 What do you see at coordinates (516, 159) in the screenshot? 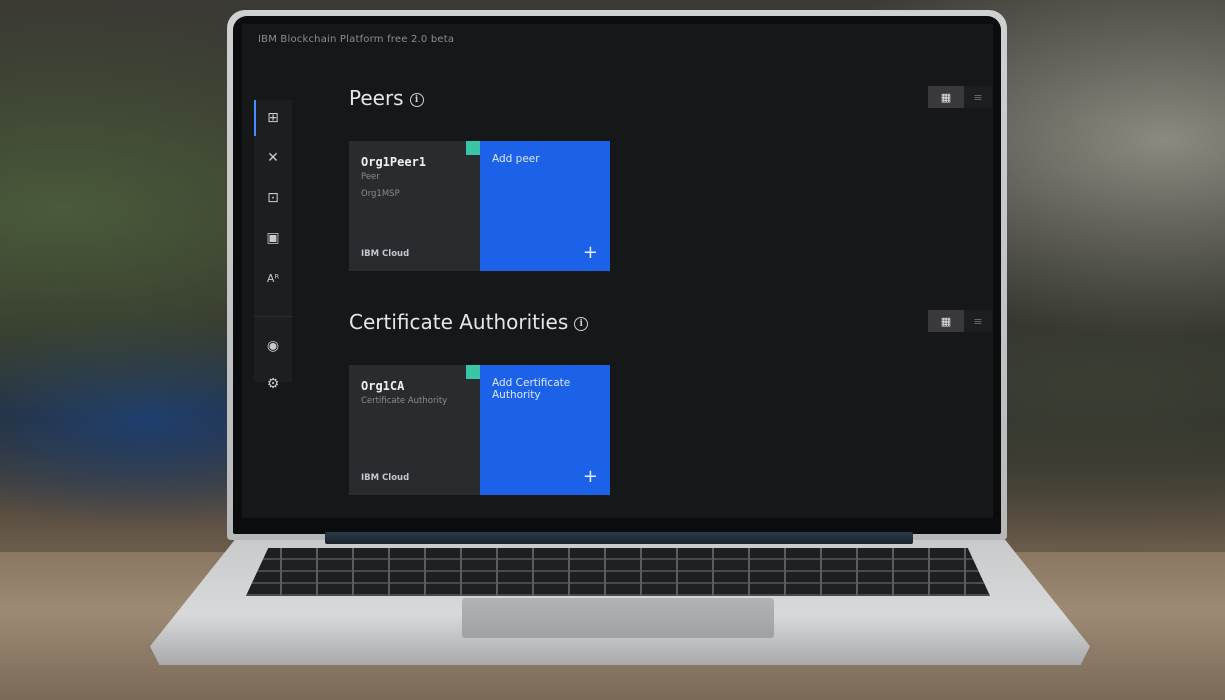
I see `add-peer-label: Add peer` at bounding box center [516, 159].